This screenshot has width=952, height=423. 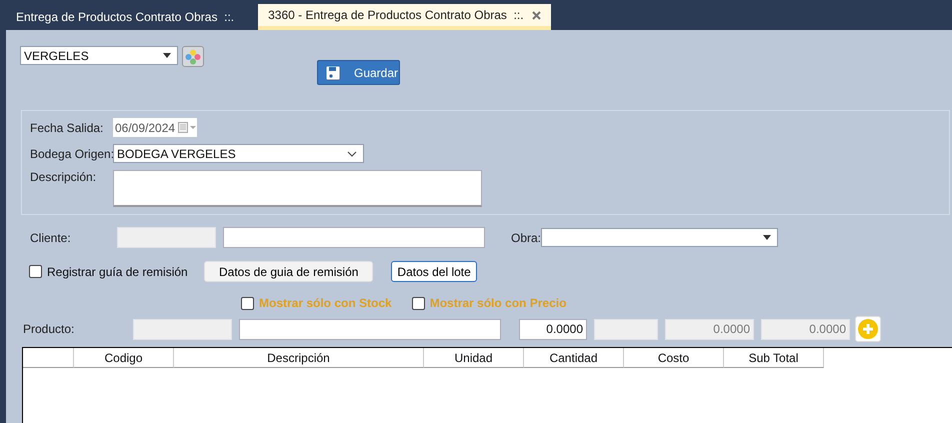 I want to click on product-code-field, so click(x=182, y=329).